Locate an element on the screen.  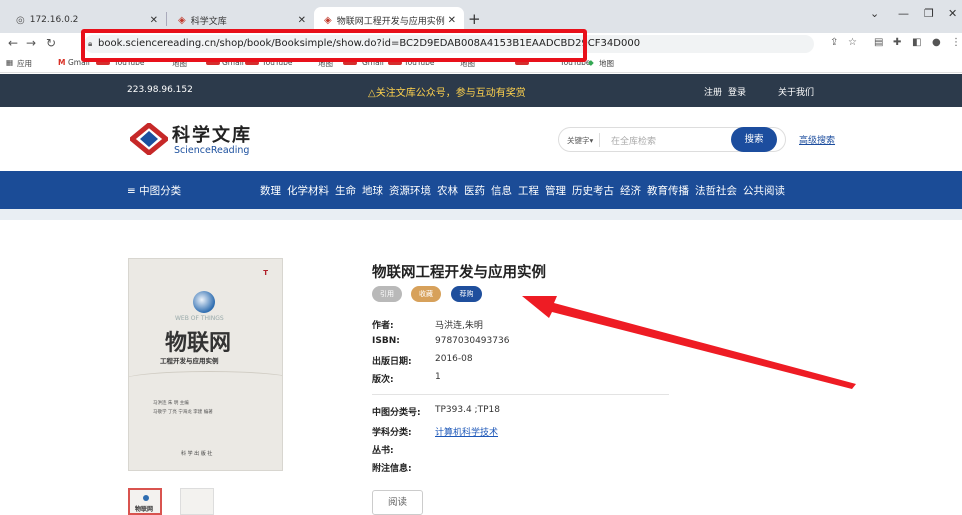
search-button: 搜索 is located at coordinates (754, 139).